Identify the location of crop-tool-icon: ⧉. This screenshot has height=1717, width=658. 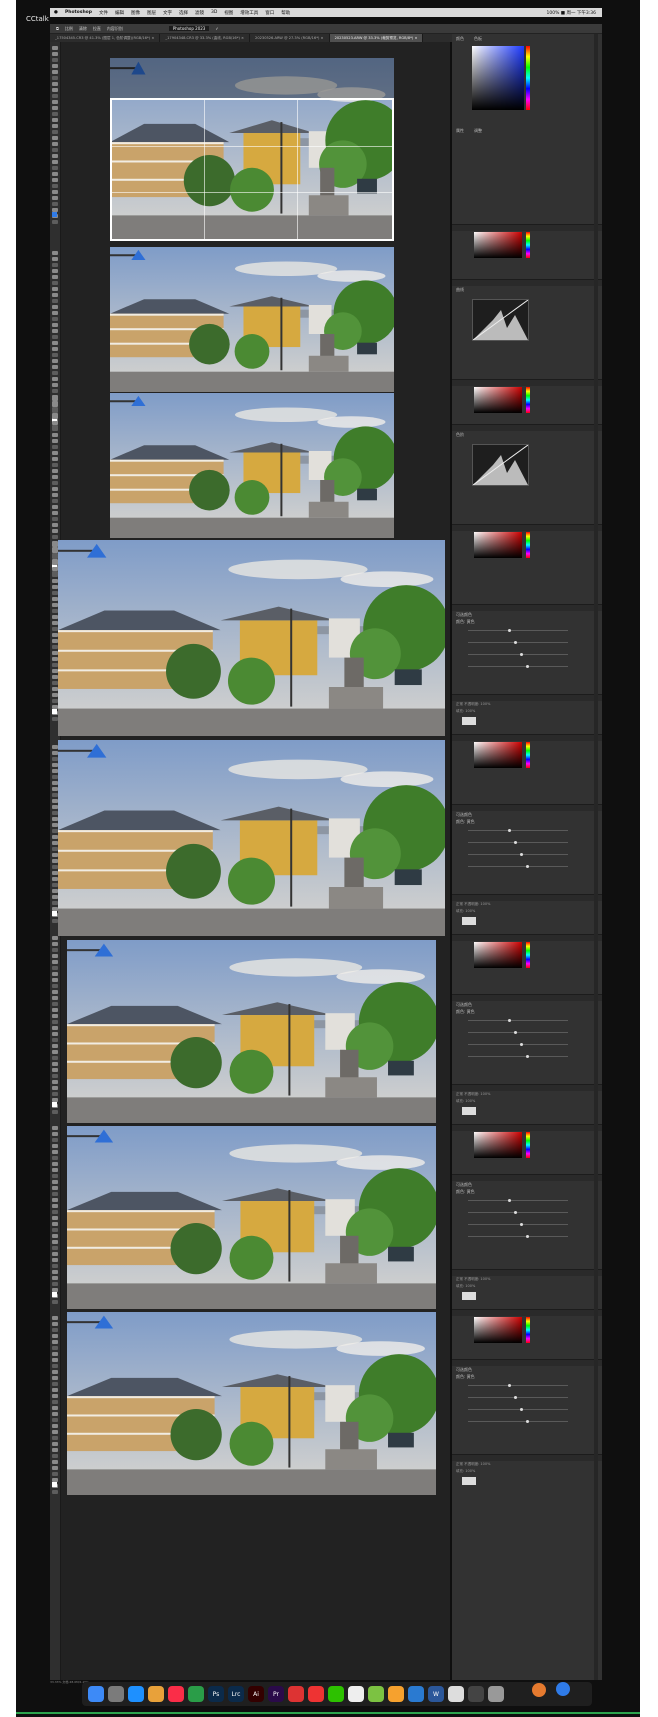
(57, 28).